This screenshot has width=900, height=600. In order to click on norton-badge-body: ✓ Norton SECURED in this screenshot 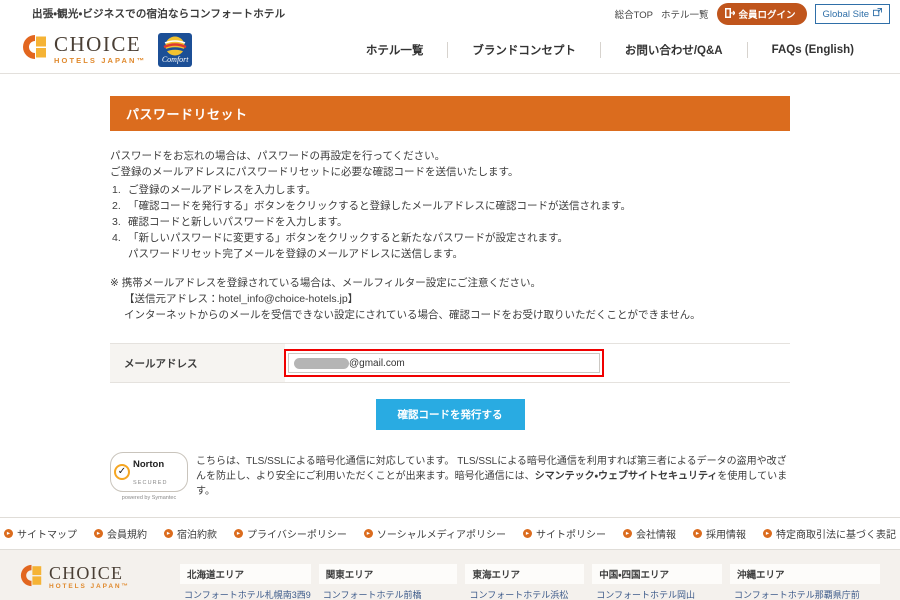, I will do `click(149, 472)`.